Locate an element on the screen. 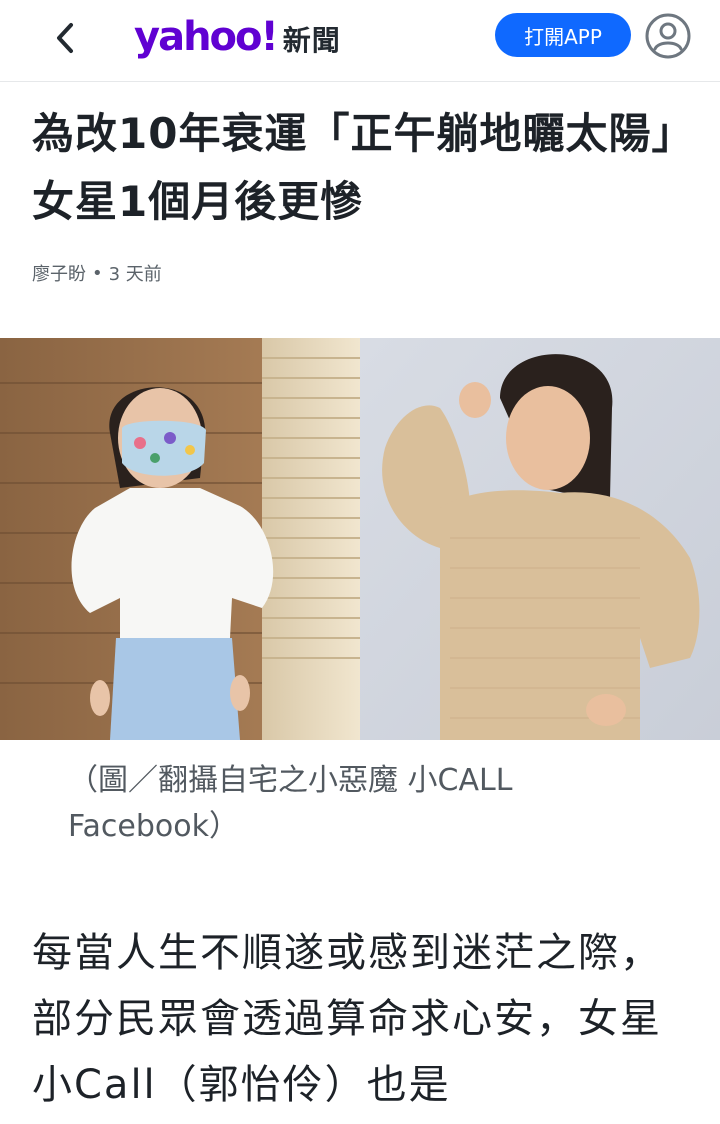 The image size is (720, 1124). user-circle-icon is located at coordinates (668, 36).